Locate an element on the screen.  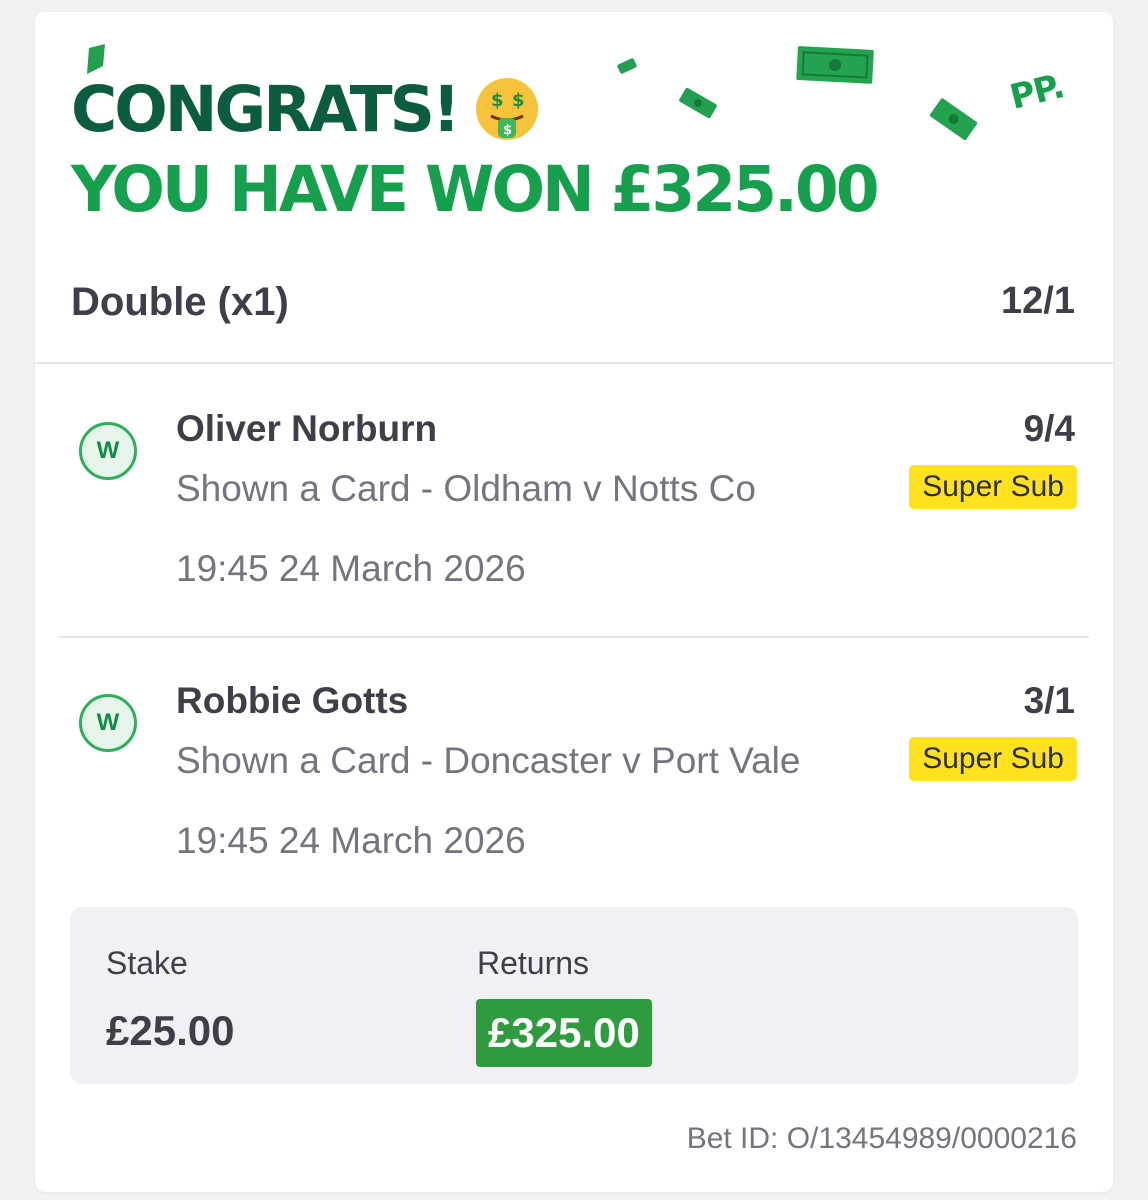
congrats-heading: CONGRATS! $ $ $ is located at coordinates (305, 109).